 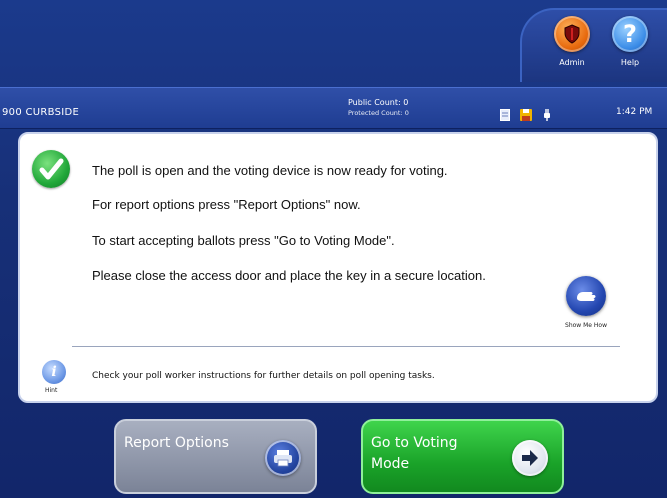 What do you see at coordinates (378, 113) in the screenshot?
I see `protected-count: Protected Count: 0` at bounding box center [378, 113].